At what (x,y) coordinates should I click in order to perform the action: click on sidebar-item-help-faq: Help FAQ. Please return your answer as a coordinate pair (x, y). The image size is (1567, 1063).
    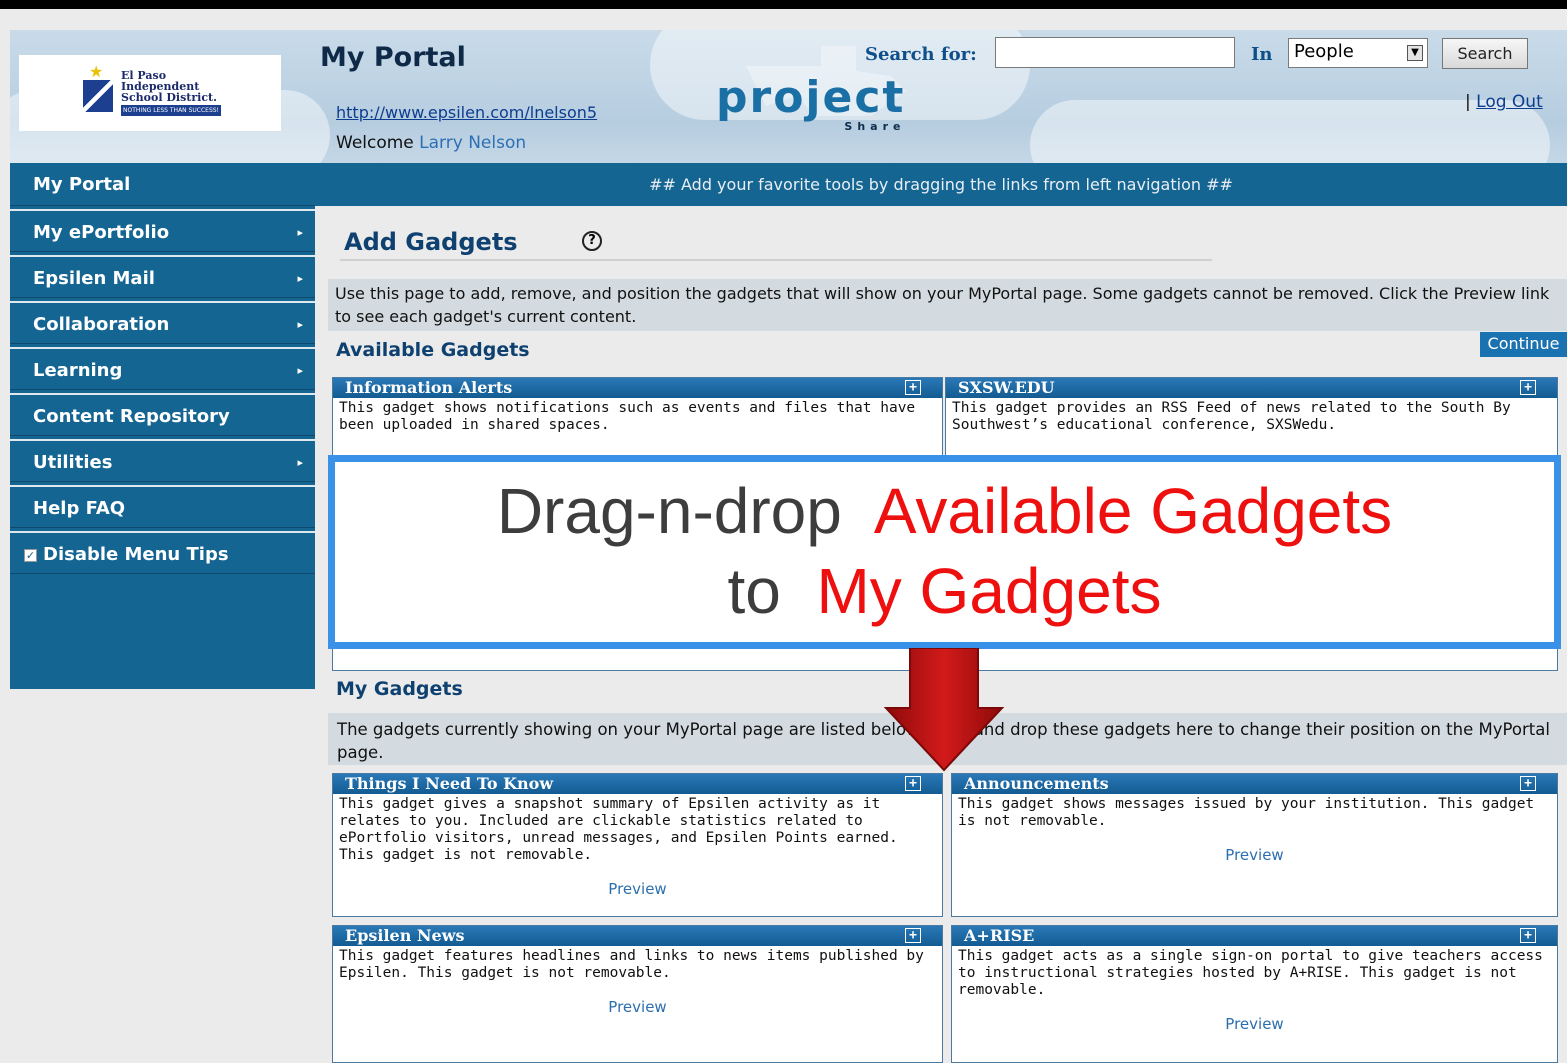
    Looking at the image, I should click on (162, 506).